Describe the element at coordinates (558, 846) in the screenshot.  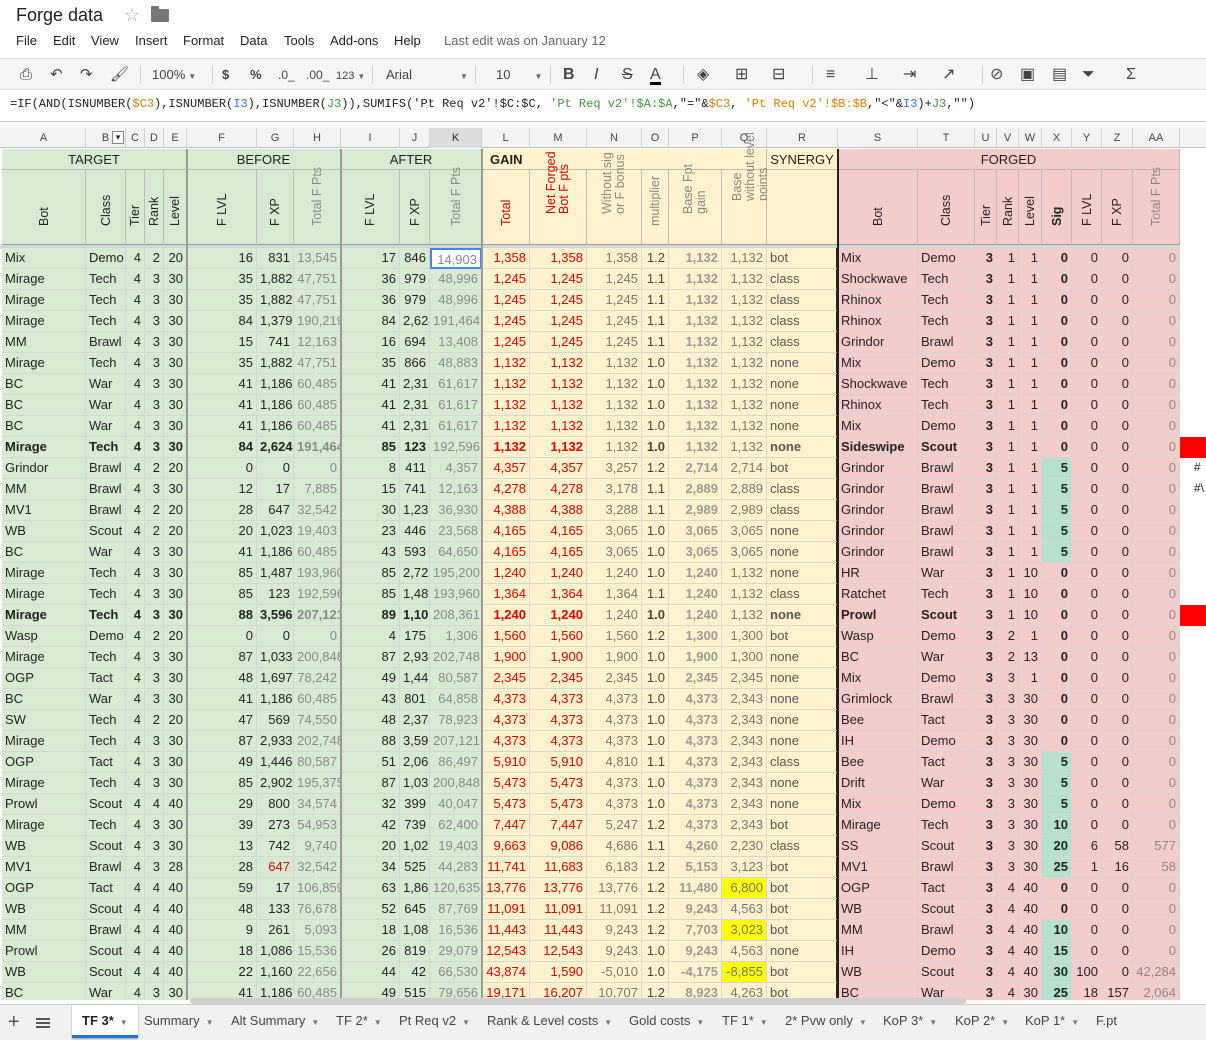
I see `cell-M: 9,086` at that location.